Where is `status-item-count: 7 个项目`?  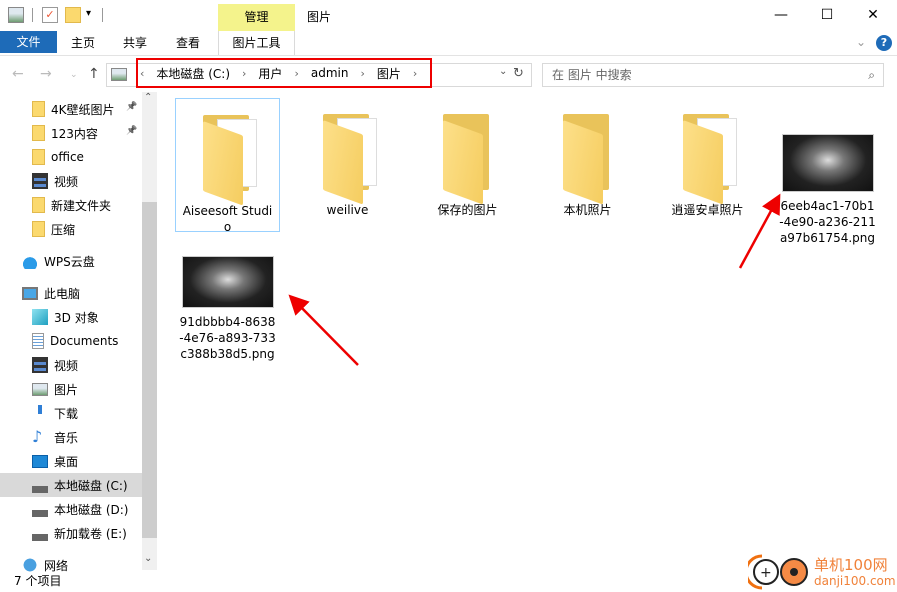
status-item-count: 7 个项目 is located at coordinates (38, 581).